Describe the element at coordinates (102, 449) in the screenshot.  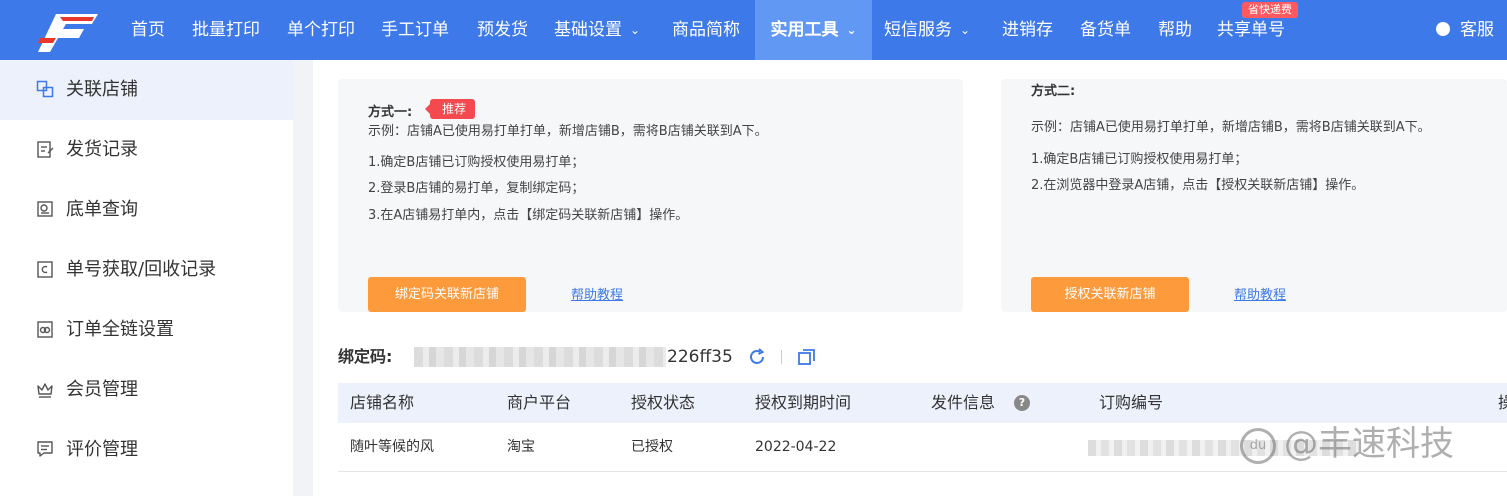
I see `sidebar-item-label: 评价管理` at that location.